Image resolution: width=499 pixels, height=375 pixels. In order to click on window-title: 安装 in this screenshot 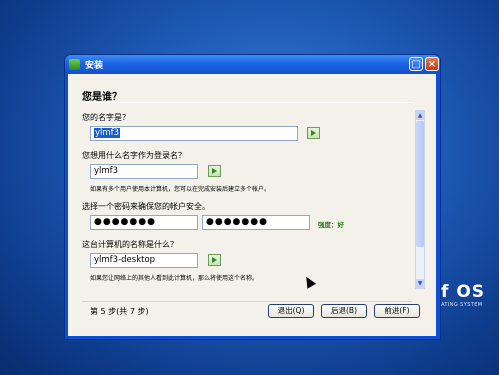, I will do `click(94, 66)`.